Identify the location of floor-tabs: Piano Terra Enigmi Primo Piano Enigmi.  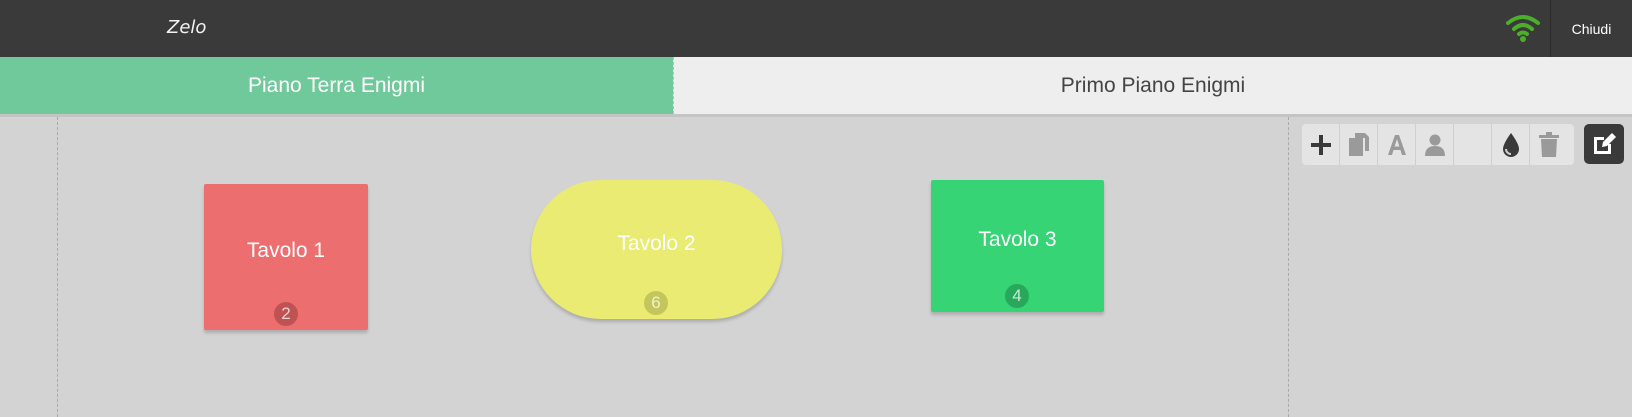
(816, 85).